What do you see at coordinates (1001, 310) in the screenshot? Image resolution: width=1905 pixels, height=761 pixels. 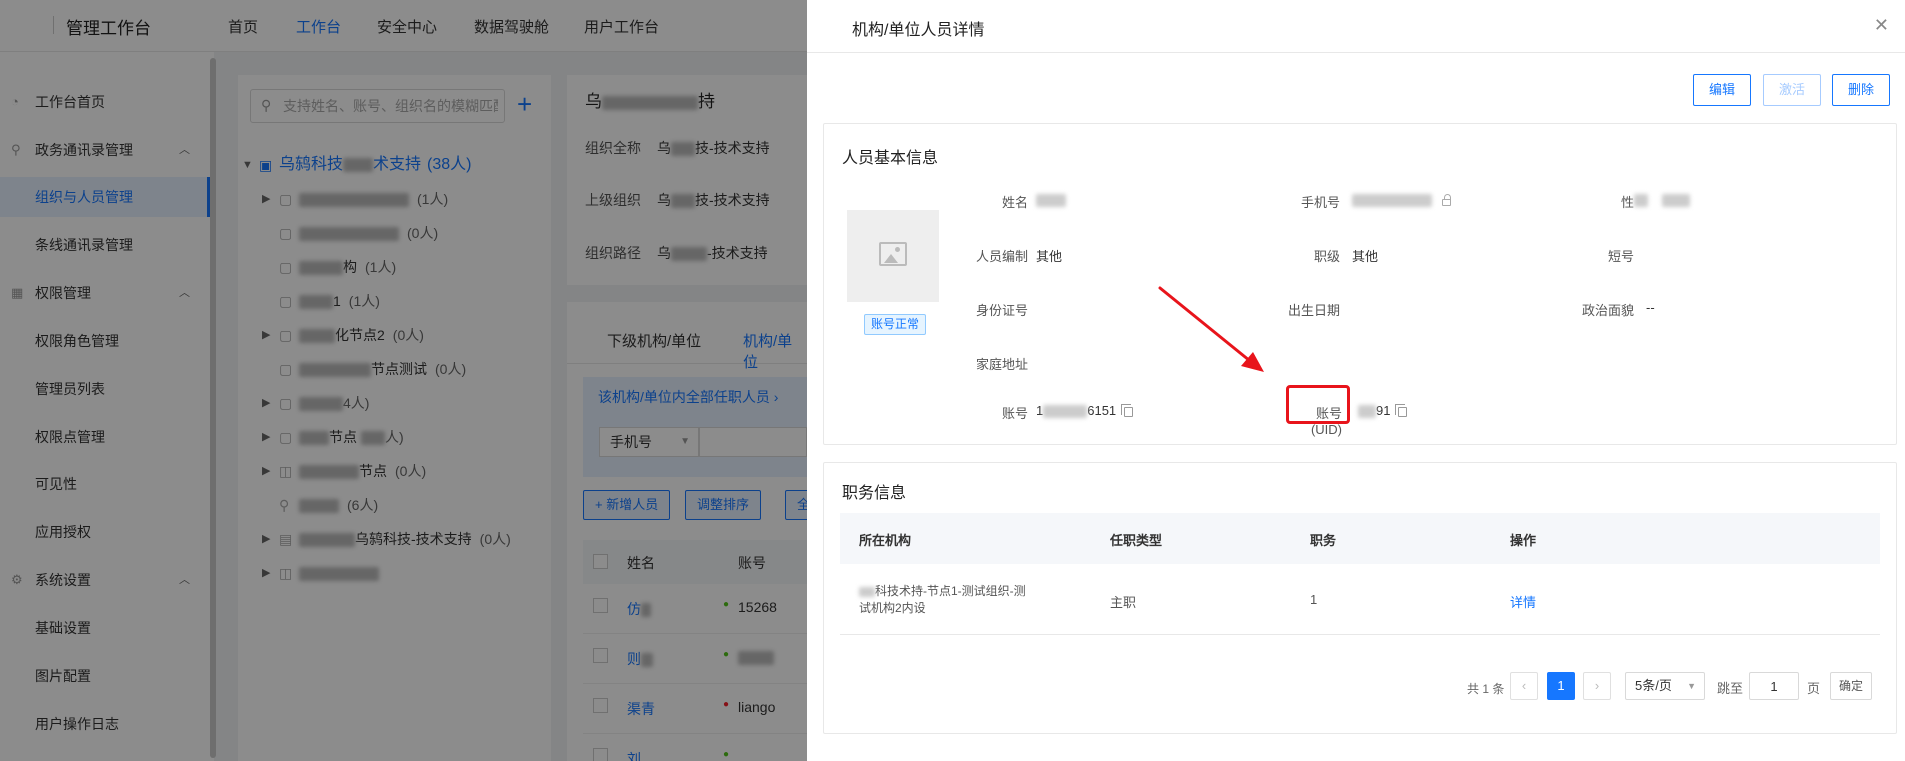 I see `id-card-label: 身份证号` at bounding box center [1001, 310].